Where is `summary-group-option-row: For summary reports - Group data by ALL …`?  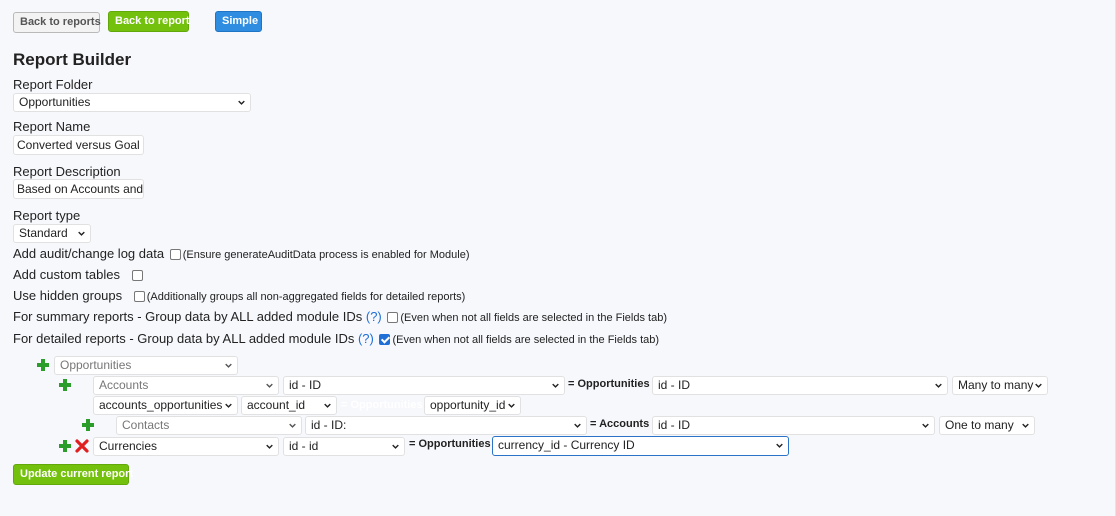 summary-group-option-row: For summary reports - Group data by ALL … is located at coordinates (340, 316).